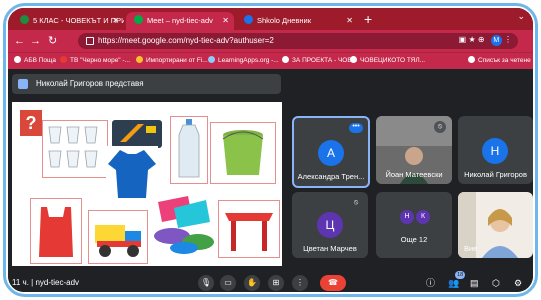 Image resolution: width=541 pixels, height=300 pixels. I want to click on meet-icon, so click(138, 19).